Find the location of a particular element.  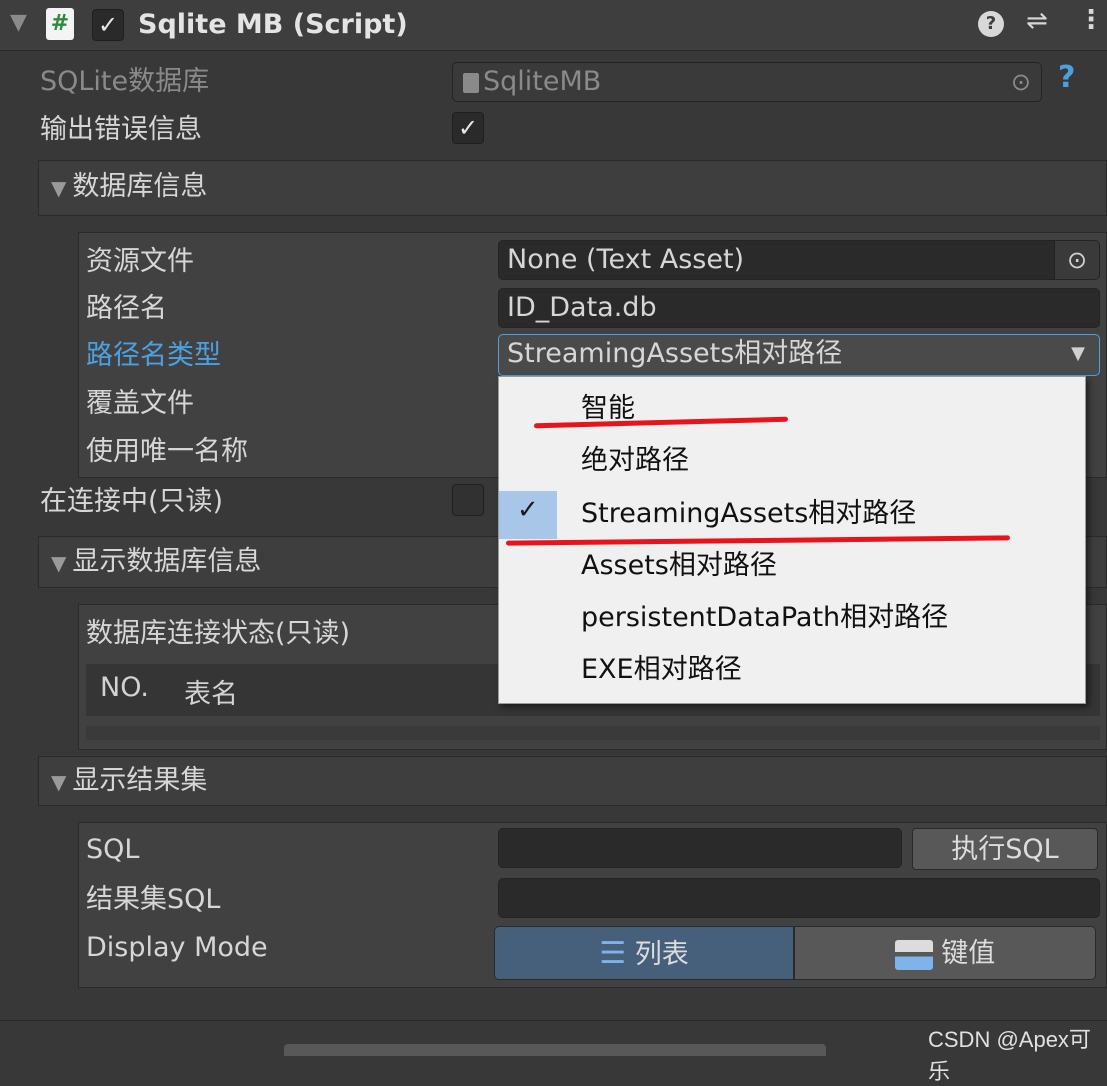

selected-option-highlight: ✓ is located at coordinates (528, 515).